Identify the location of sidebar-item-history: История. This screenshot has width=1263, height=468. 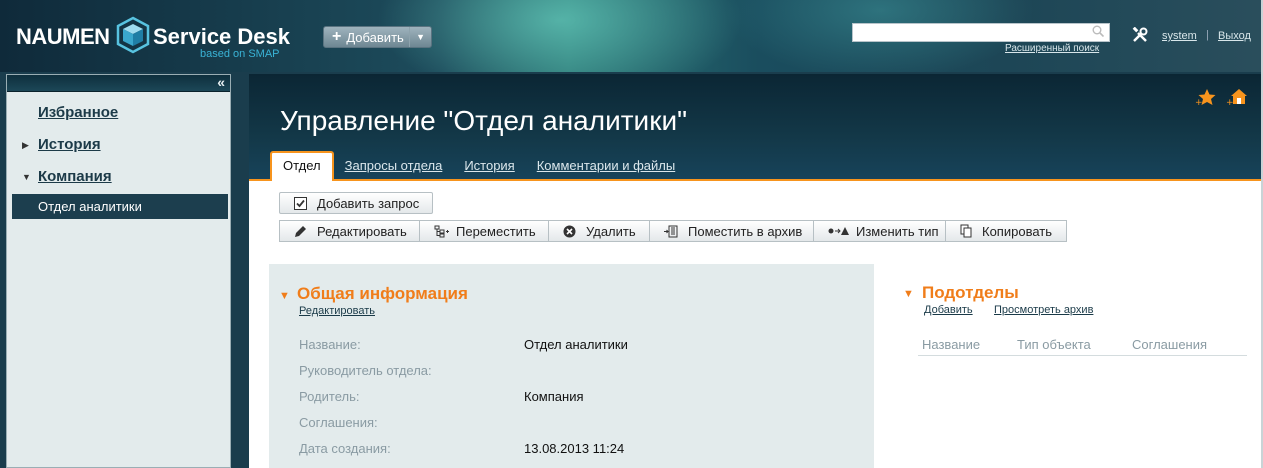
(69, 144).